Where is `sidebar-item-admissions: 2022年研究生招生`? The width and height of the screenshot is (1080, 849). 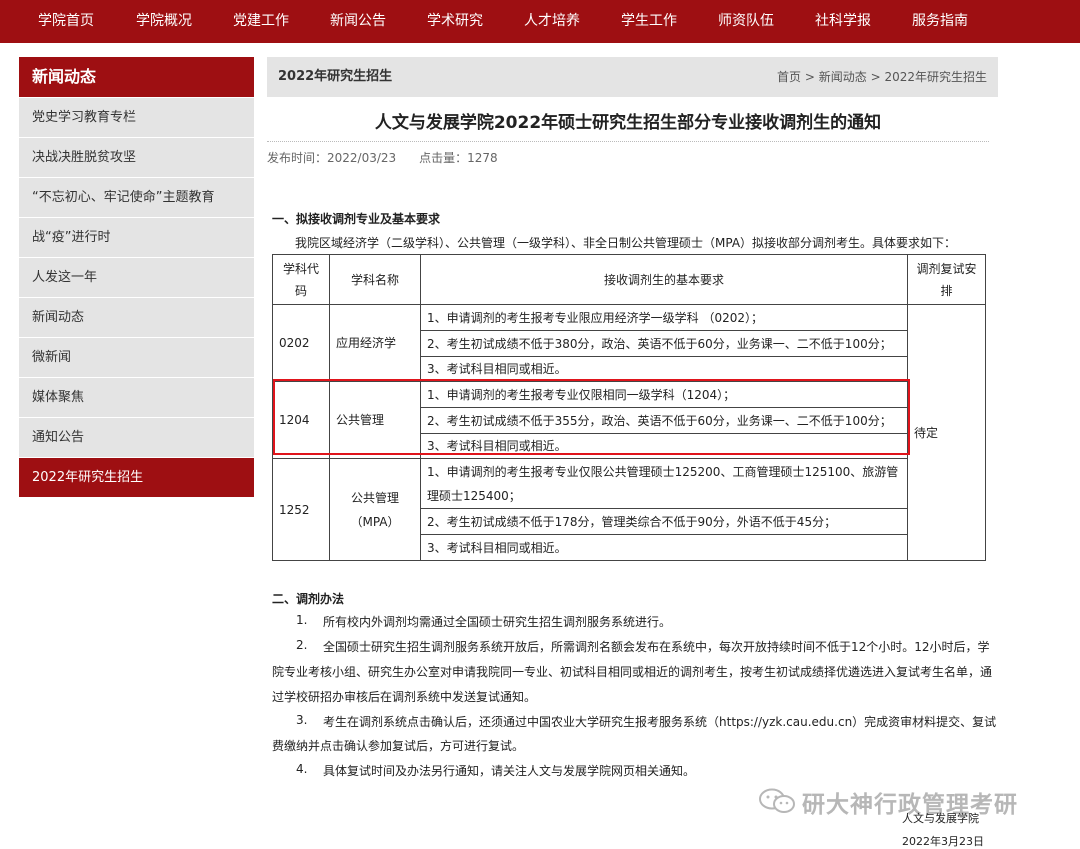
sidebar-item-admissions: 2022年研究生招生 is located at coordinates (136, 477).